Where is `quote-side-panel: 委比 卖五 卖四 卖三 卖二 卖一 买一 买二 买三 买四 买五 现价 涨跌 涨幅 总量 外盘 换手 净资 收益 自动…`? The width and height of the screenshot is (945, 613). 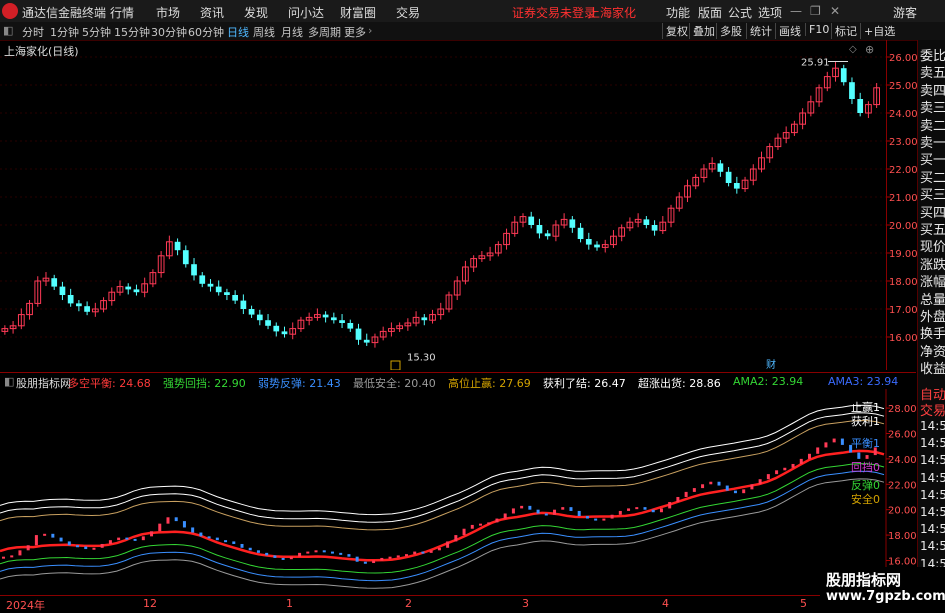 quote-side-panel: 委比 卖五 卖四 卖三 卖二 卖一 买一 买二 买三 买四 买五 现价 涨跌 涨幅 总量 外盘 换手 净资 收益 自动… is located at coordinates (931, 324).